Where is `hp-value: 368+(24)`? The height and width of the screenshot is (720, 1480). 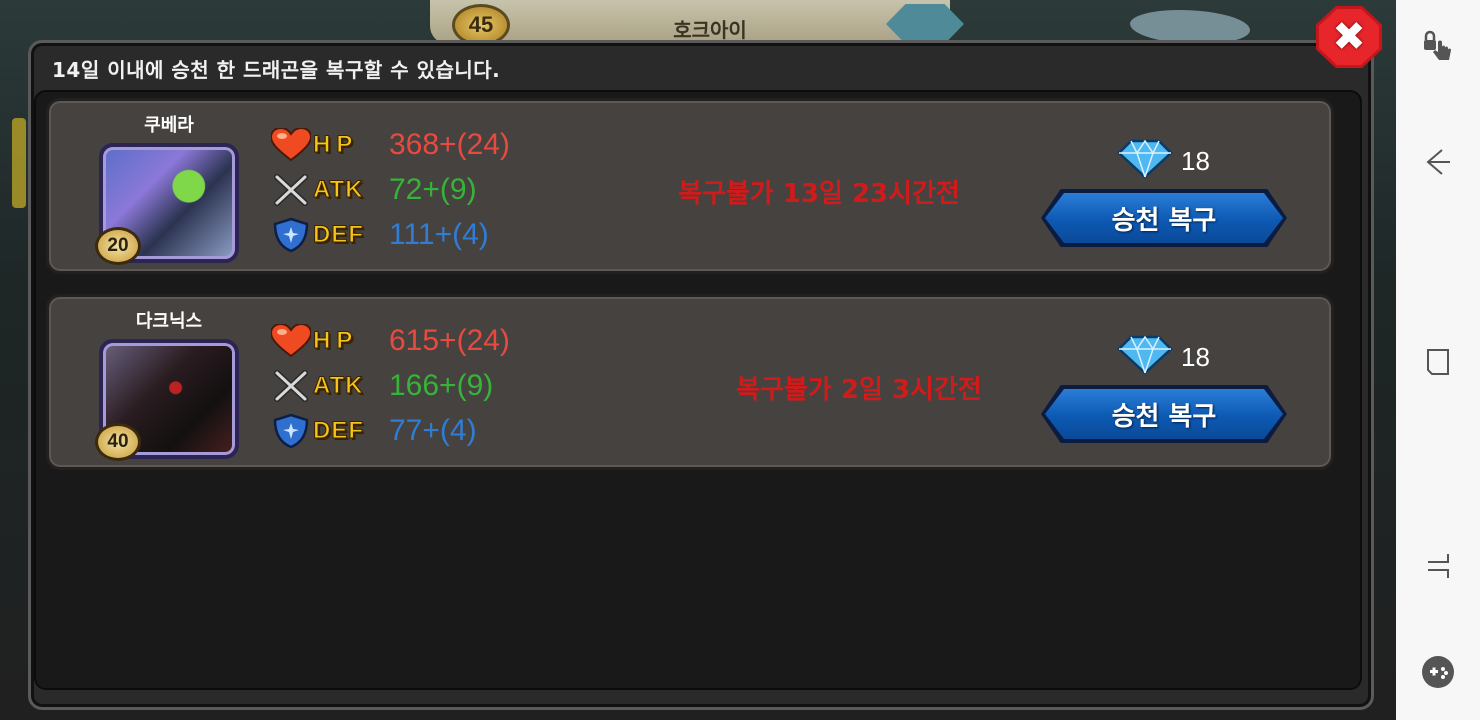 hp-value: 368+(24) is located at coordinates (449, 144).